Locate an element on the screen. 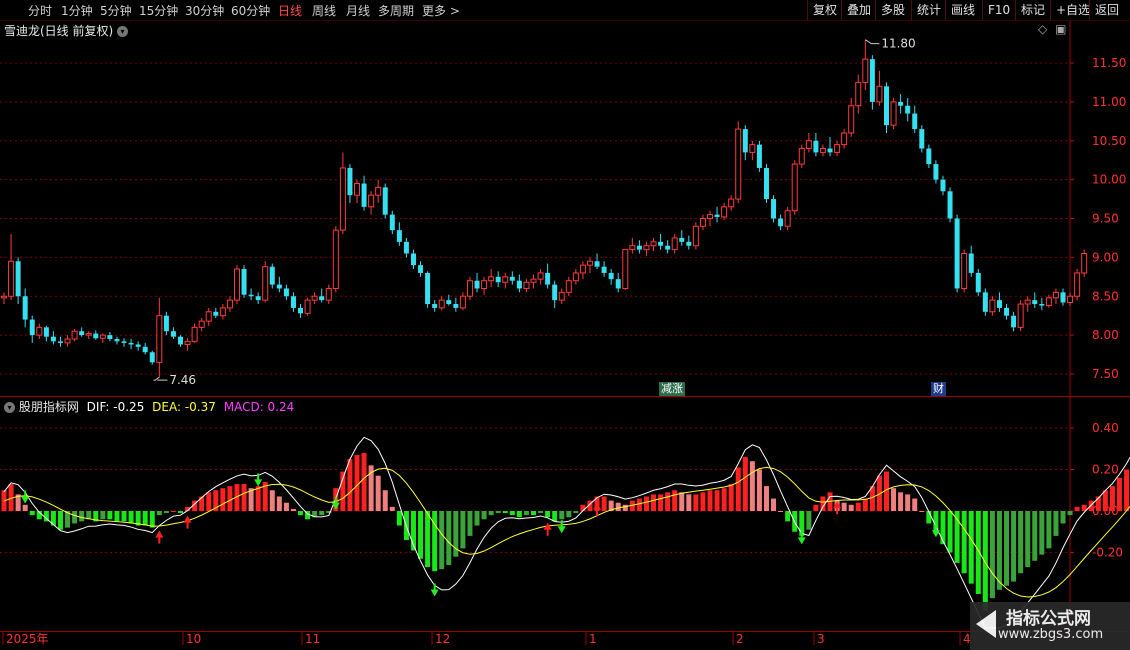 This screenshot has height=650, width=1130. period-tab-4: 30分钟 is located at coordinates (204, 10).